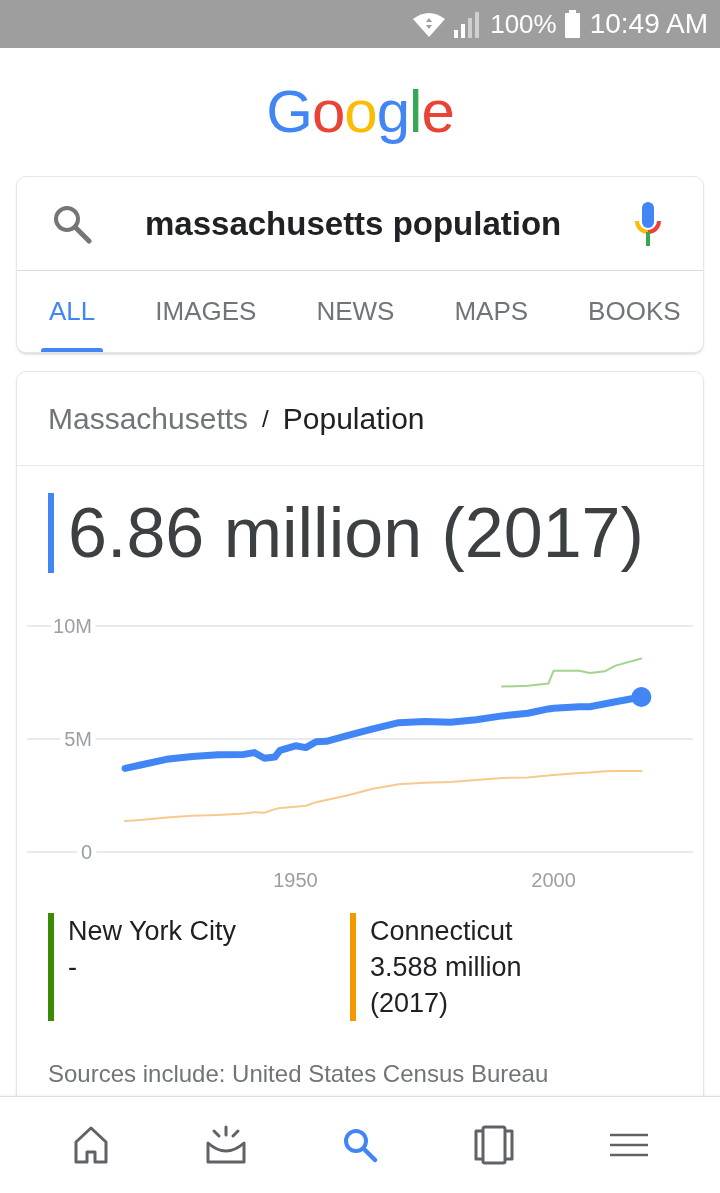 The height and width of the screenshot is (1193, 720). Describe the element at coordinates (648, 24) in the screenshot. I see `clock-time: 10:49 AM` at that location.